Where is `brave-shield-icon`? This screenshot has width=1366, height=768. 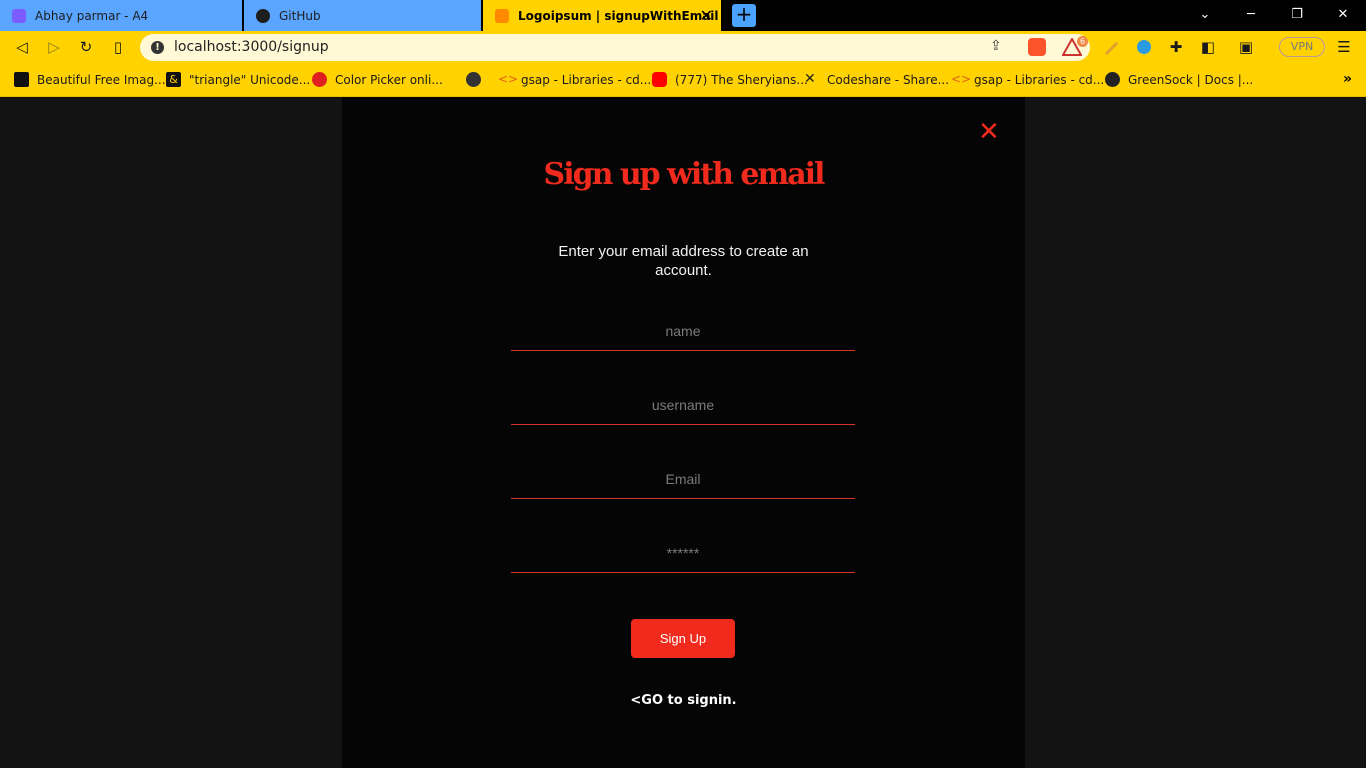 brave-shield-icon is located at coordinates (1037, 47).